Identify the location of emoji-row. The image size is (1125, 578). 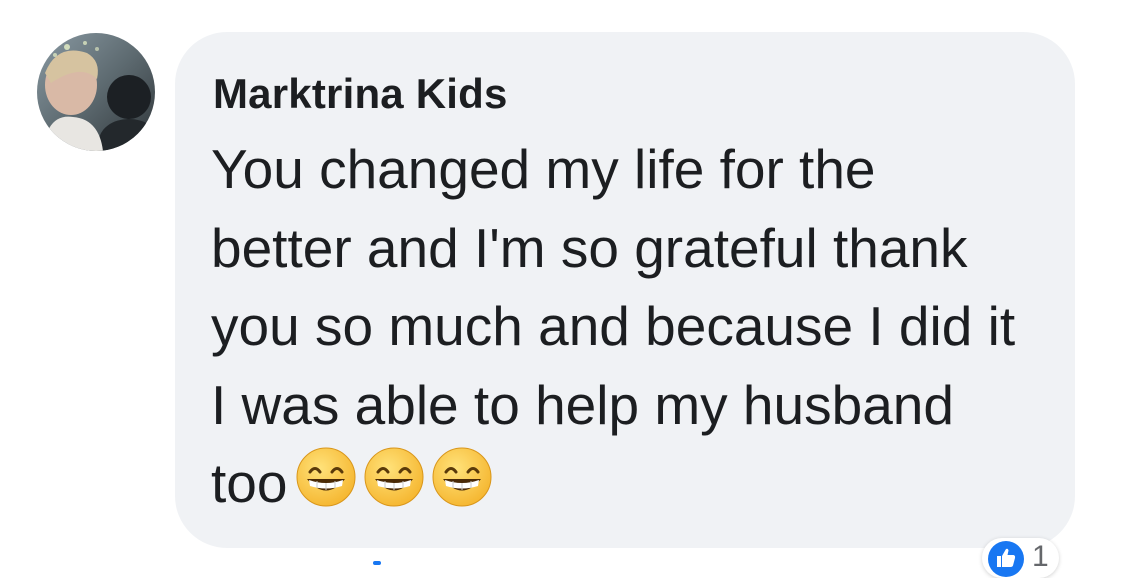
(397, 487).